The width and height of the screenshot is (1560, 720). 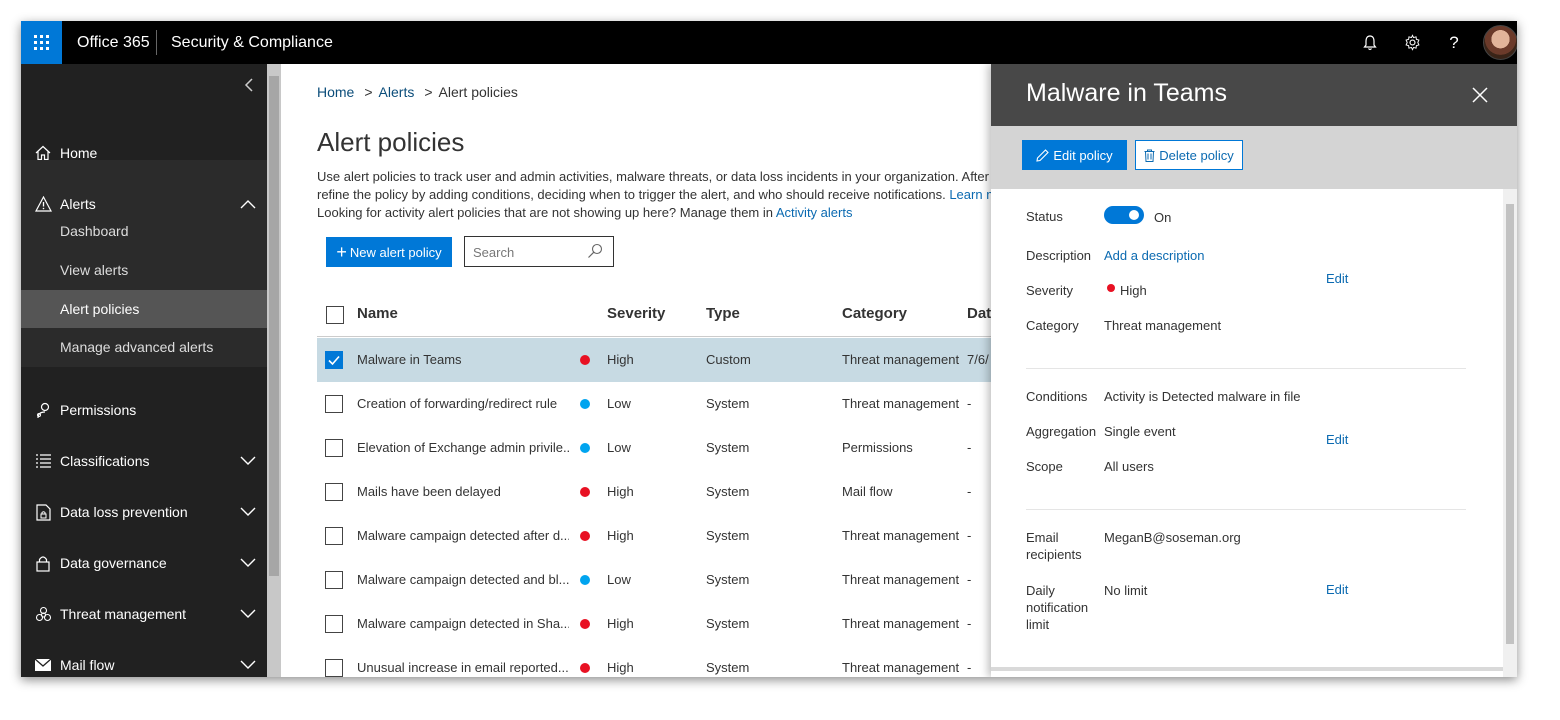 What do you see at coordinates (1454, 42) in the screenshot?
I see `help-icon: ?` at bounding box center [1454, 42].